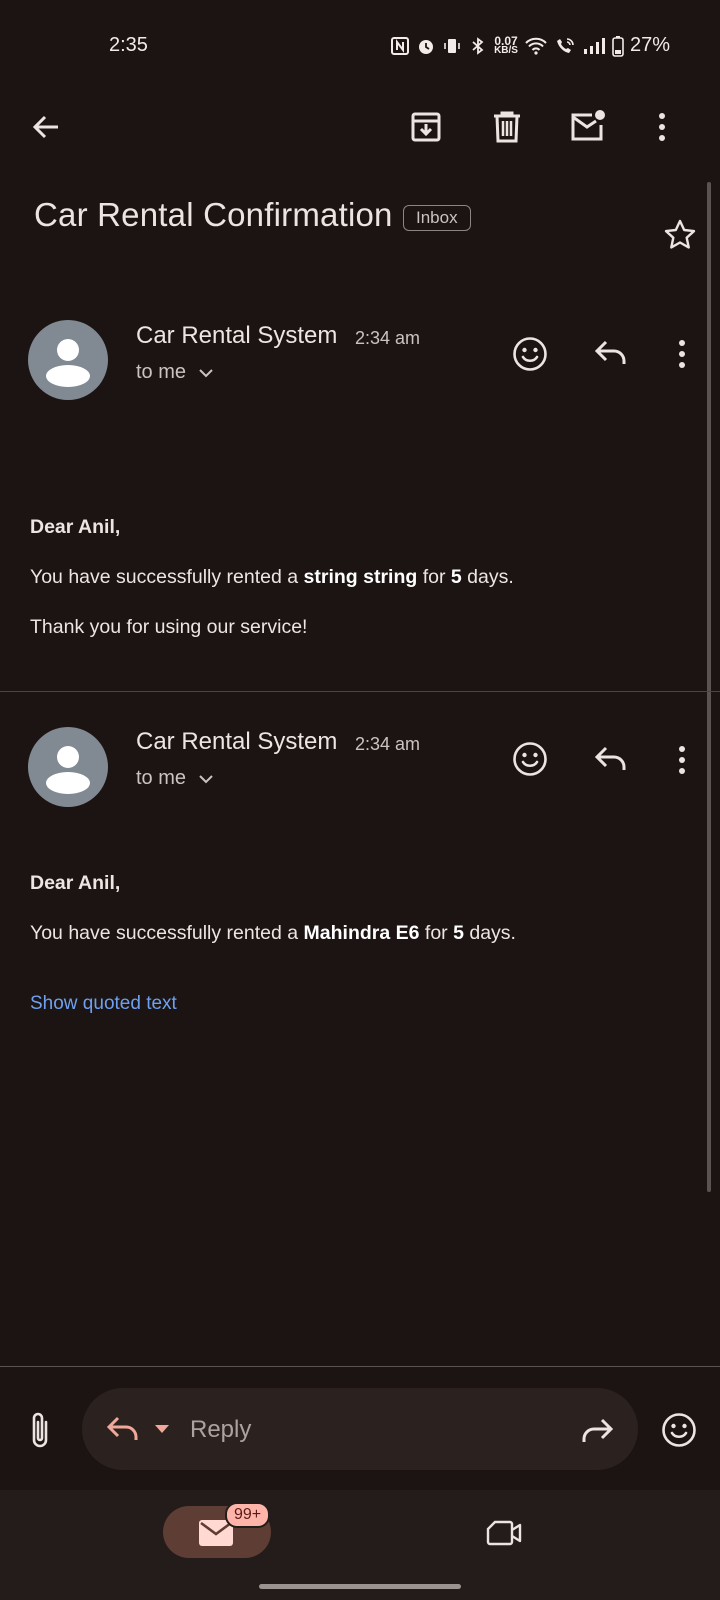  Describe the element at coordinates (597, 1431) in the screenshot. I see `forward-icon` at that location.